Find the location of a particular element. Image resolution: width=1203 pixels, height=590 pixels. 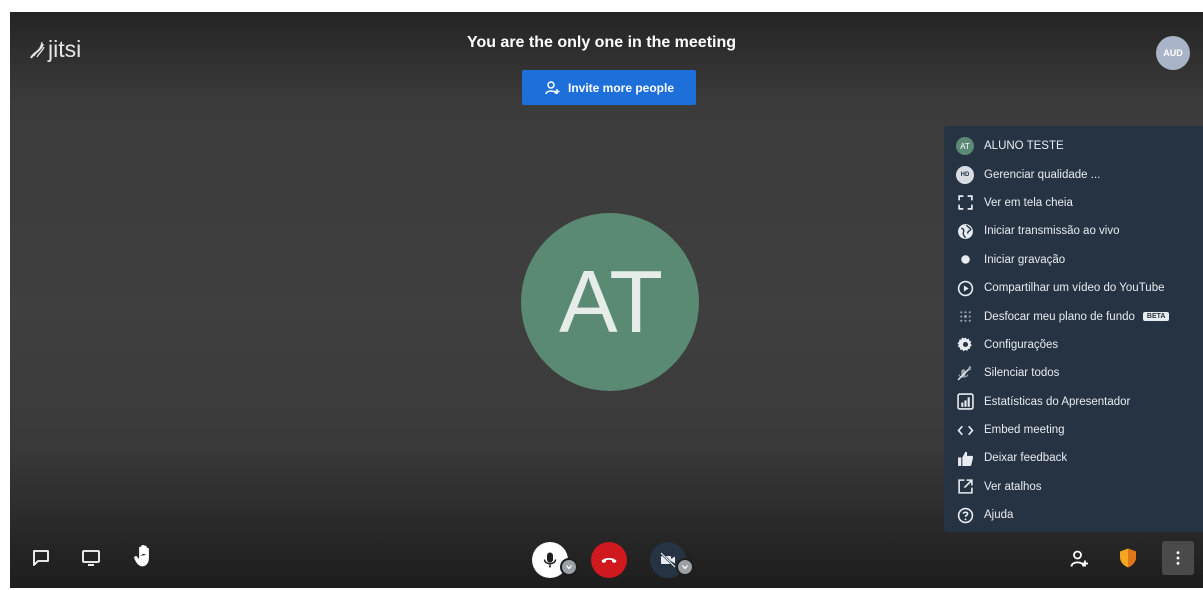

globe-icon is located at coordinates (965, 231).